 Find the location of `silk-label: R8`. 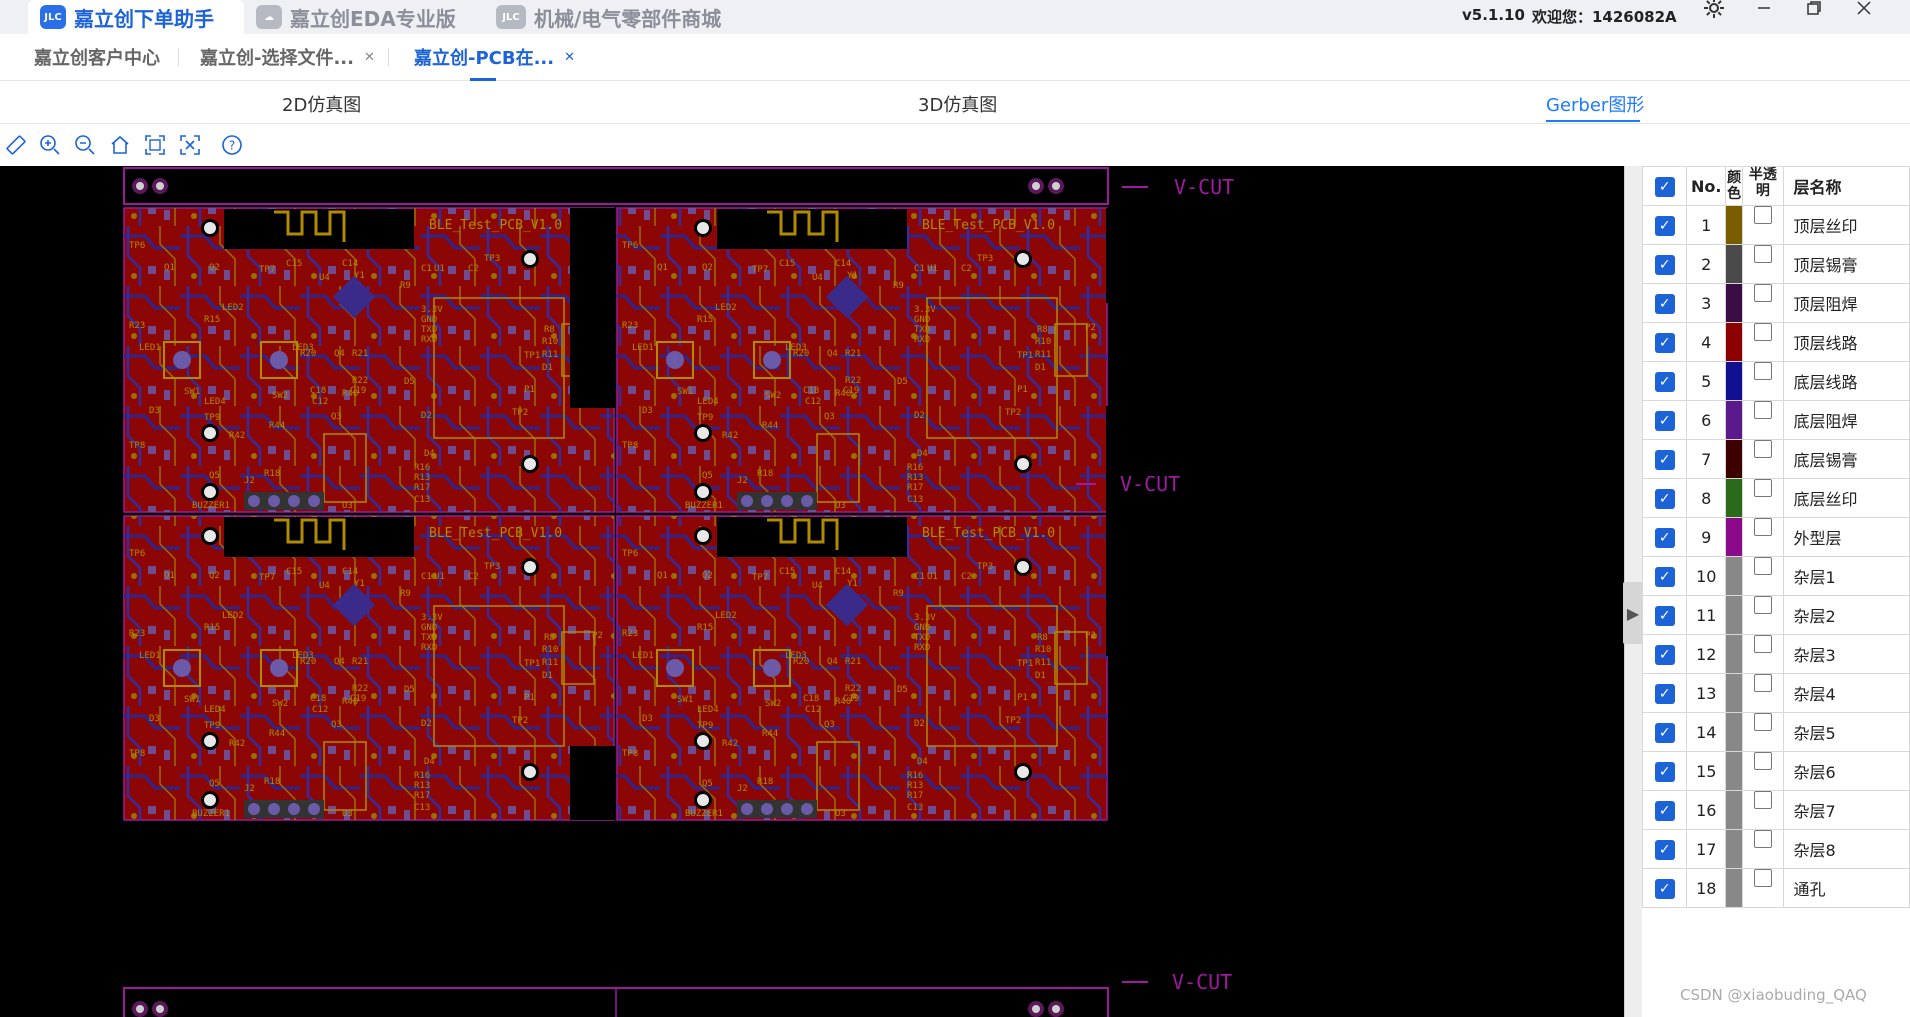

silk-label: R8 is located at coordinates (549, 638).